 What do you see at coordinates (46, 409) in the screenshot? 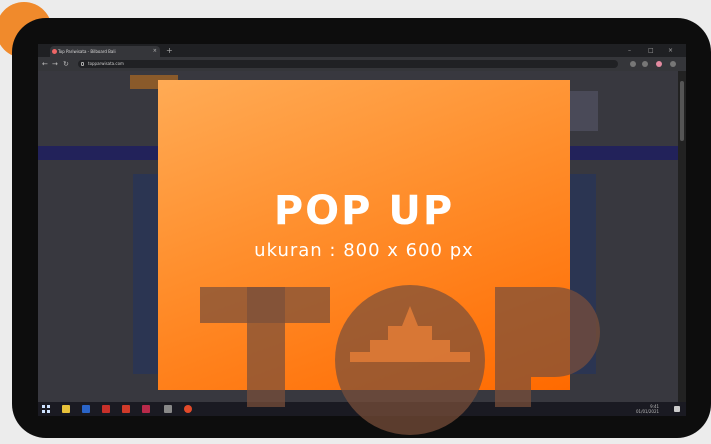
I see `windows-start-icon` at bounding box center [46, 409].